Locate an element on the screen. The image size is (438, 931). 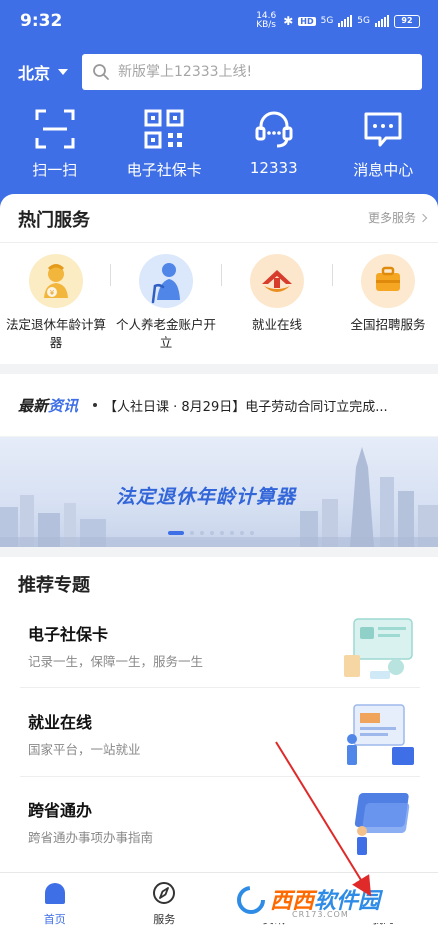
service-retirement-calculator: ¥ 法定退休年龄计算器 is located at coordinates (56, 303).